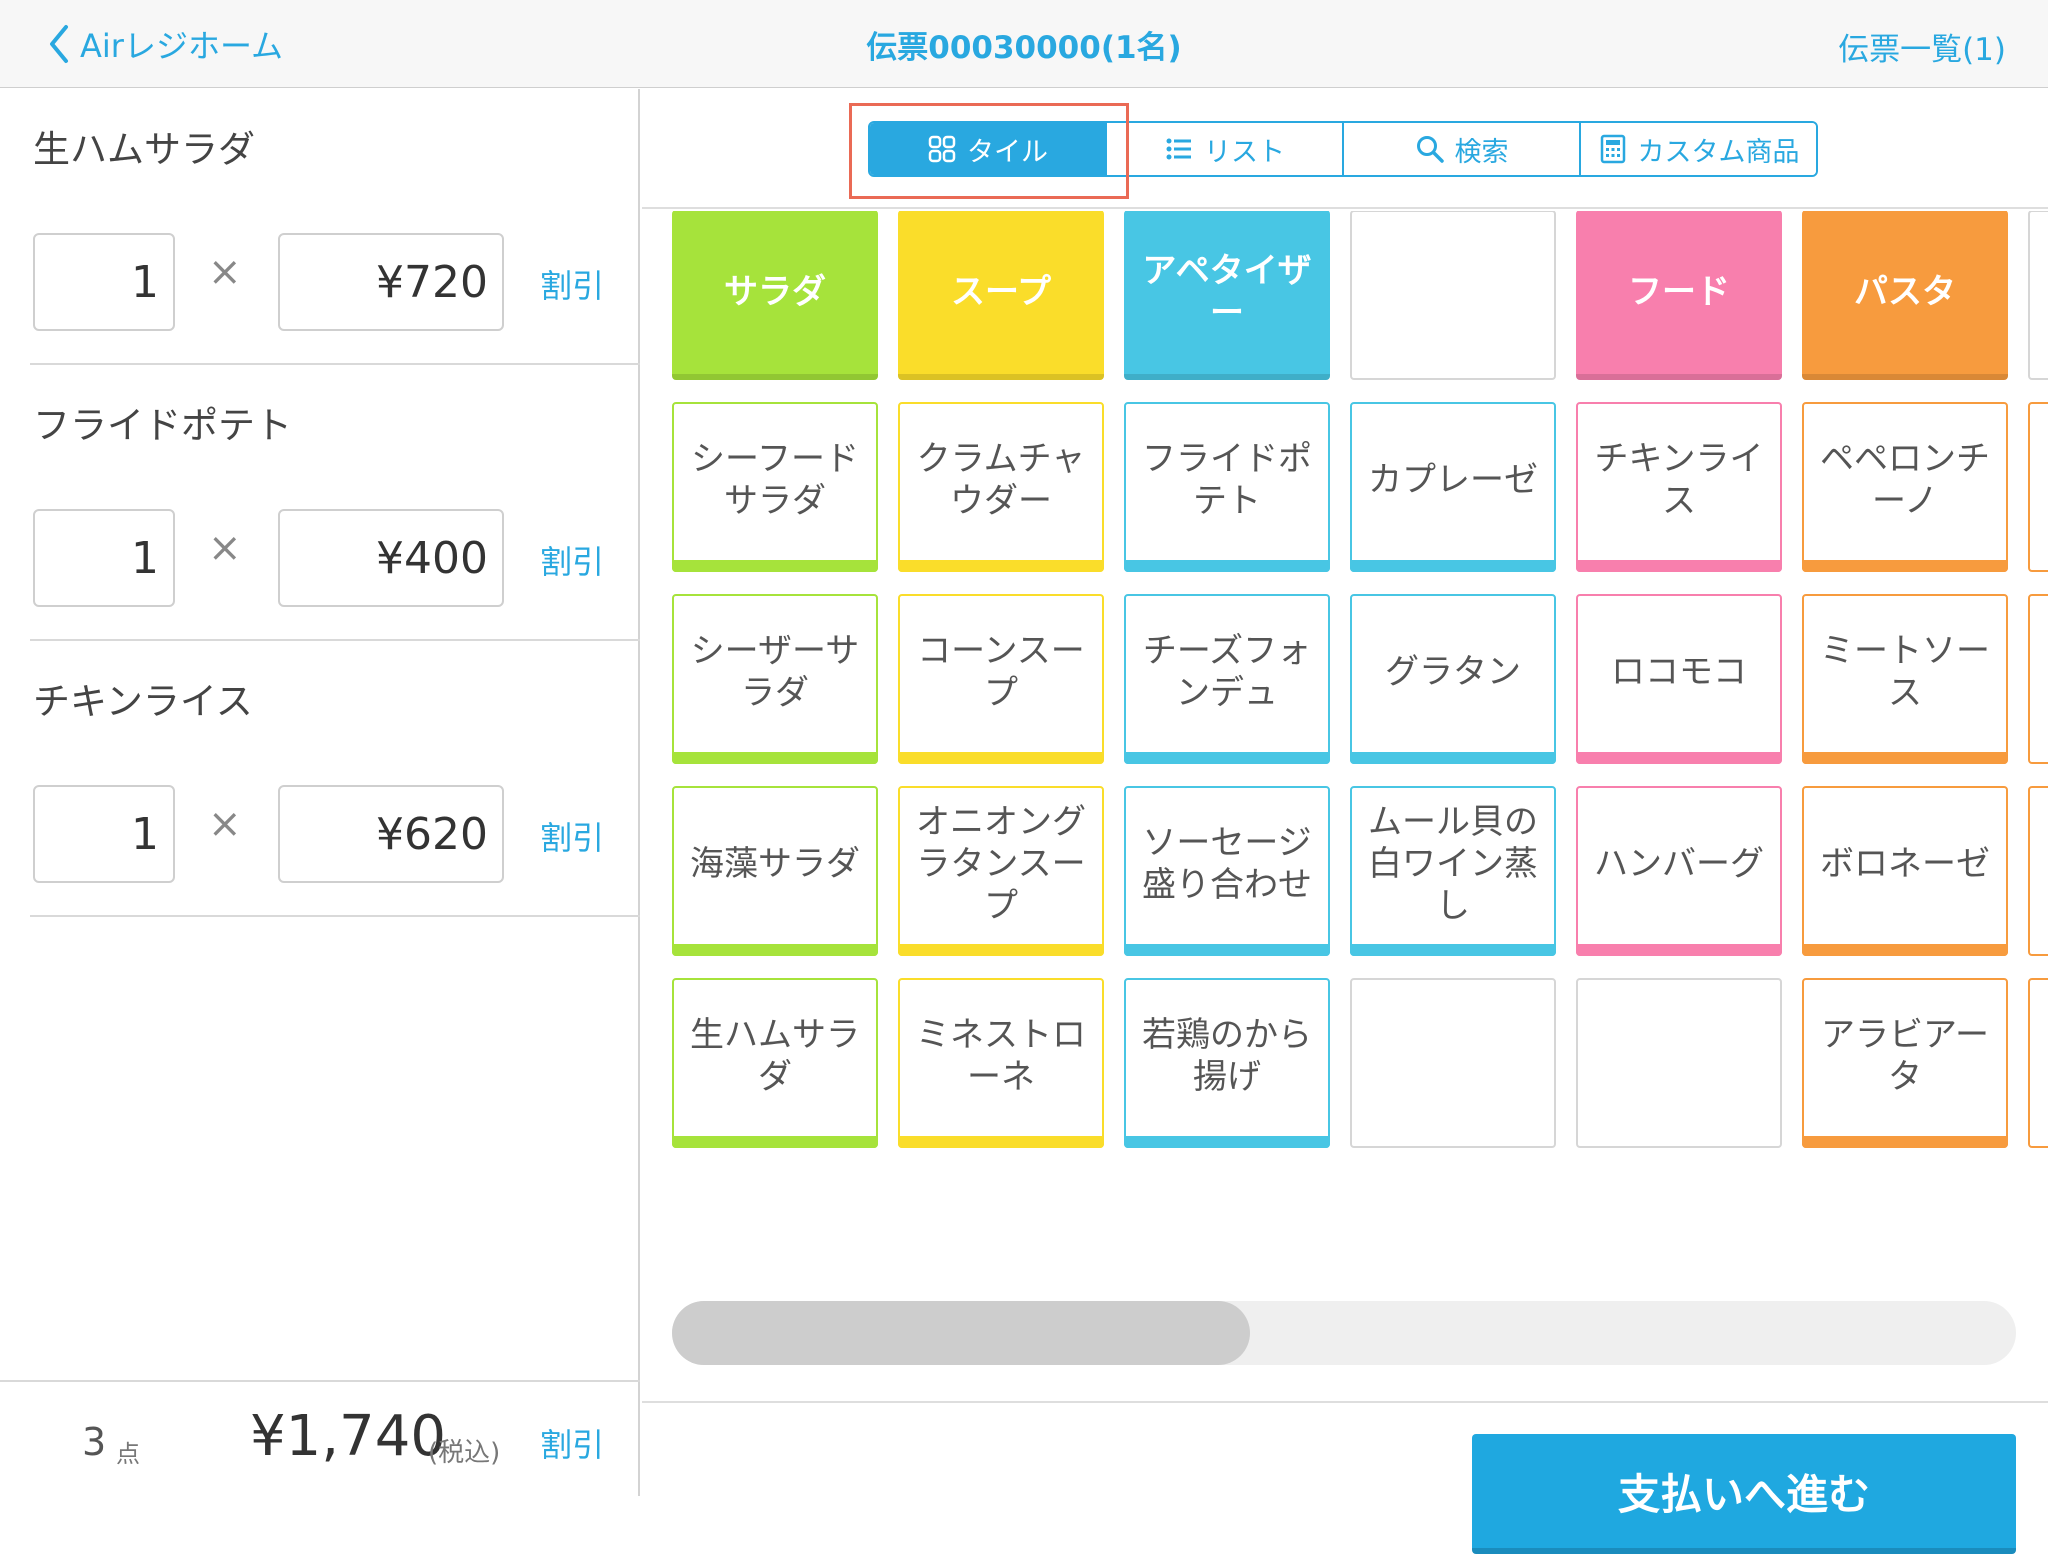 This screenshot has width=2048, height=1554. What do you see at coordinates (1453, 295) in the screenshot?
I see `empty-tile` at bounding box center [1453, 295].